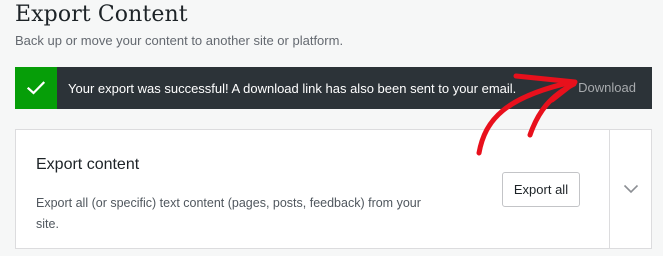 This screenshot has width=663, height=256. I want to click on checkmark-icon, so click(36, 88).